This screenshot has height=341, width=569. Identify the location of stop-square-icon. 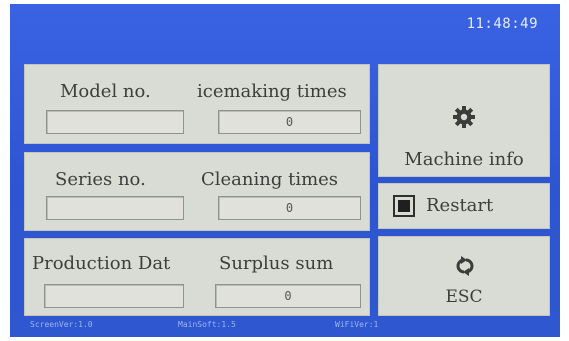
(404, 206).